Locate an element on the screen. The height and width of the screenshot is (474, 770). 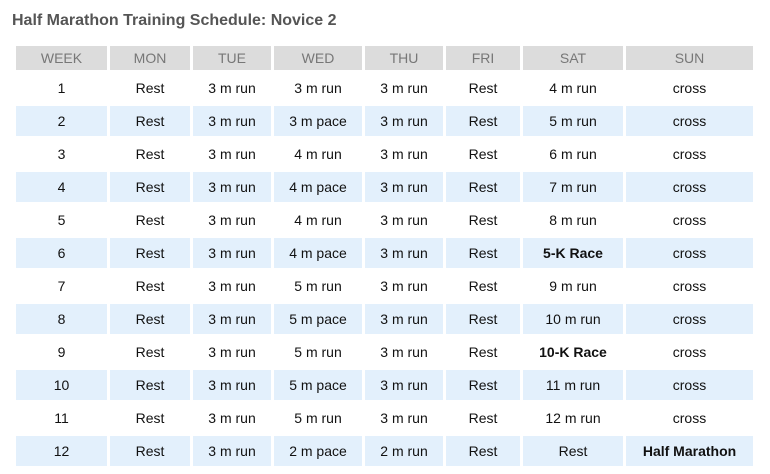
header-row: WEEK MON TUE WED THU FRI SAT SUN is located at coordinates (384, 58).